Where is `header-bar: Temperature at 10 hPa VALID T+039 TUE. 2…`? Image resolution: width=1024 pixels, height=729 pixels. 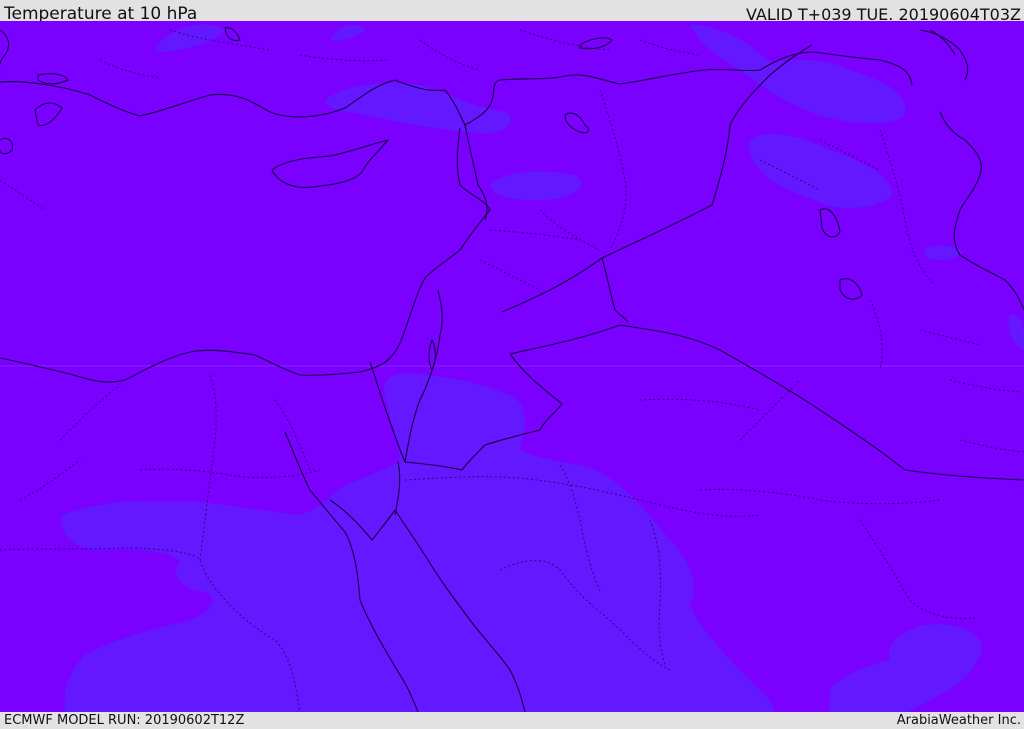
header-bar: Temperature at 10 hPa VALID T+039 TUE. 2… is located at coordinates (512, 12).